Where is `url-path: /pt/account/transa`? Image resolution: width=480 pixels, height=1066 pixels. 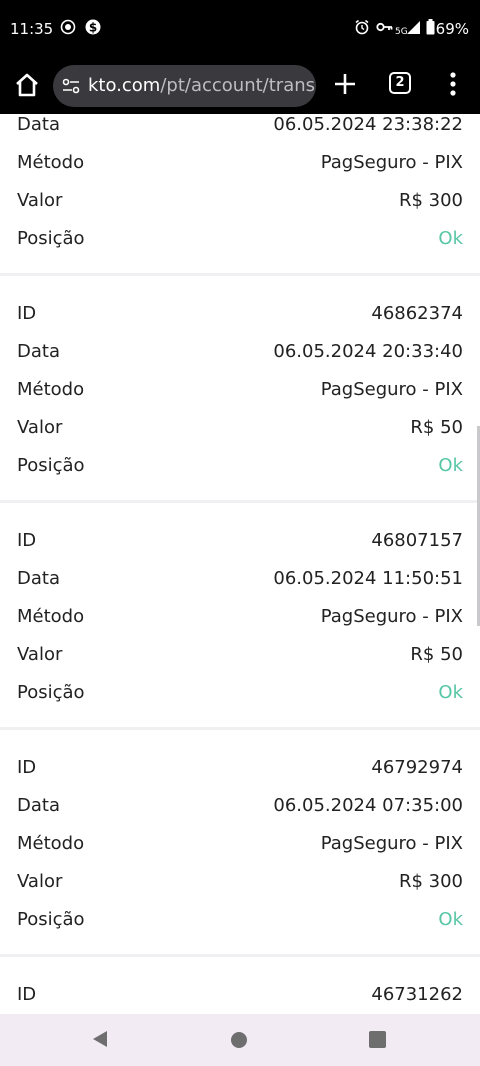 url-path: /pt/account/transa is located at coordinates (238, 85).